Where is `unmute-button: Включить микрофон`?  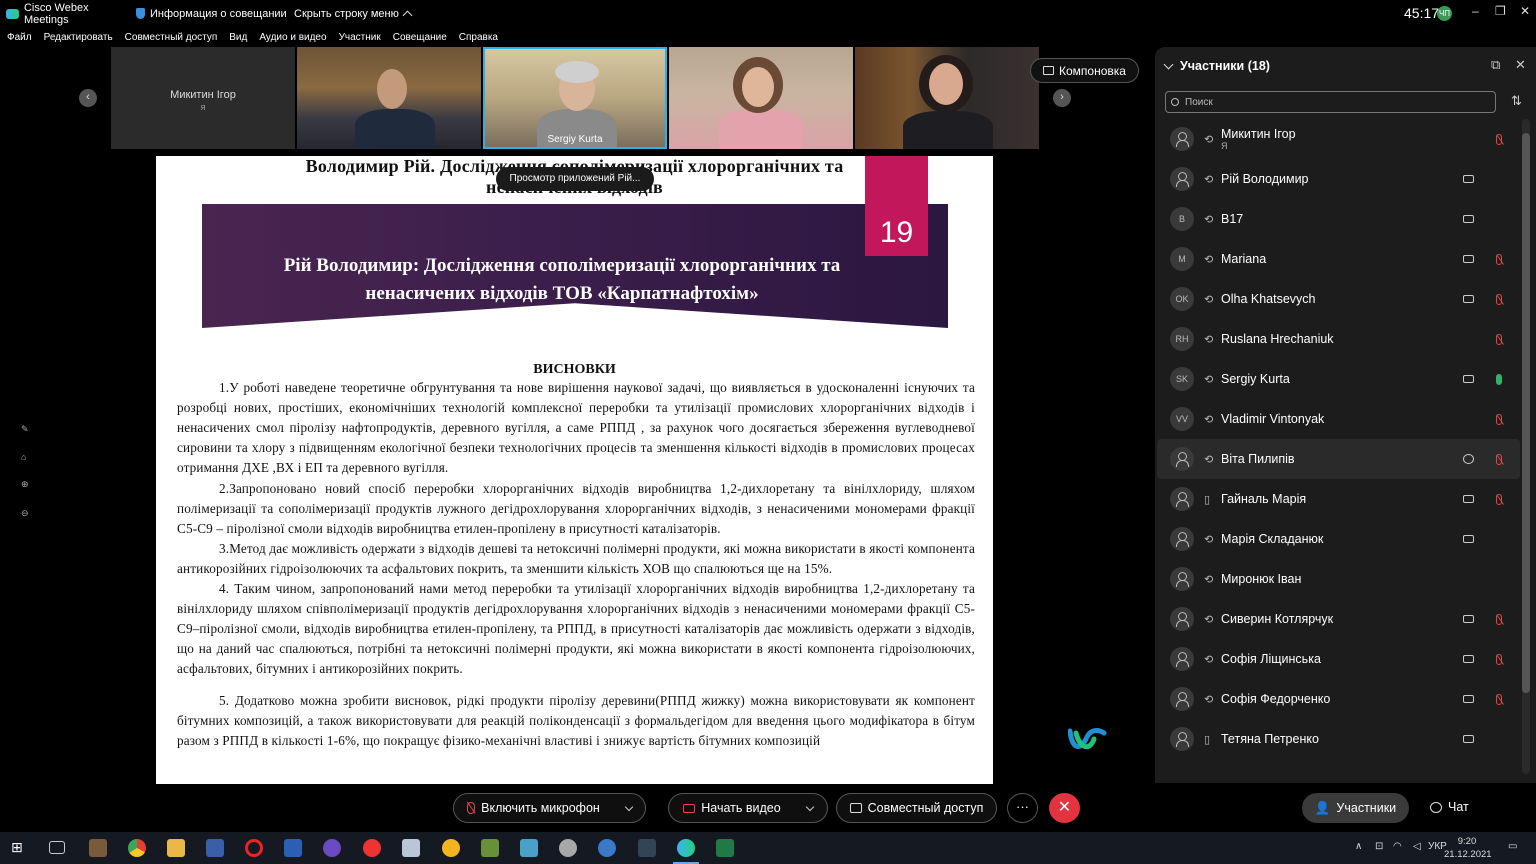
unmute-button: Включить микрофон is located at coordinates (549, 808).